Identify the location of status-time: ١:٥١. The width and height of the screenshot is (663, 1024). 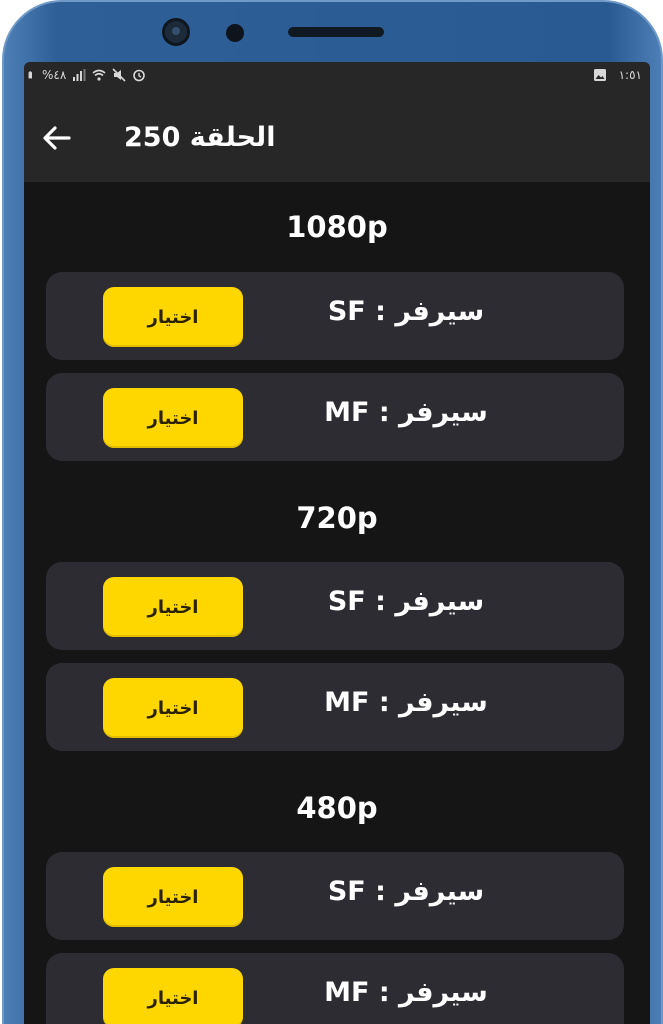
(630, 75).